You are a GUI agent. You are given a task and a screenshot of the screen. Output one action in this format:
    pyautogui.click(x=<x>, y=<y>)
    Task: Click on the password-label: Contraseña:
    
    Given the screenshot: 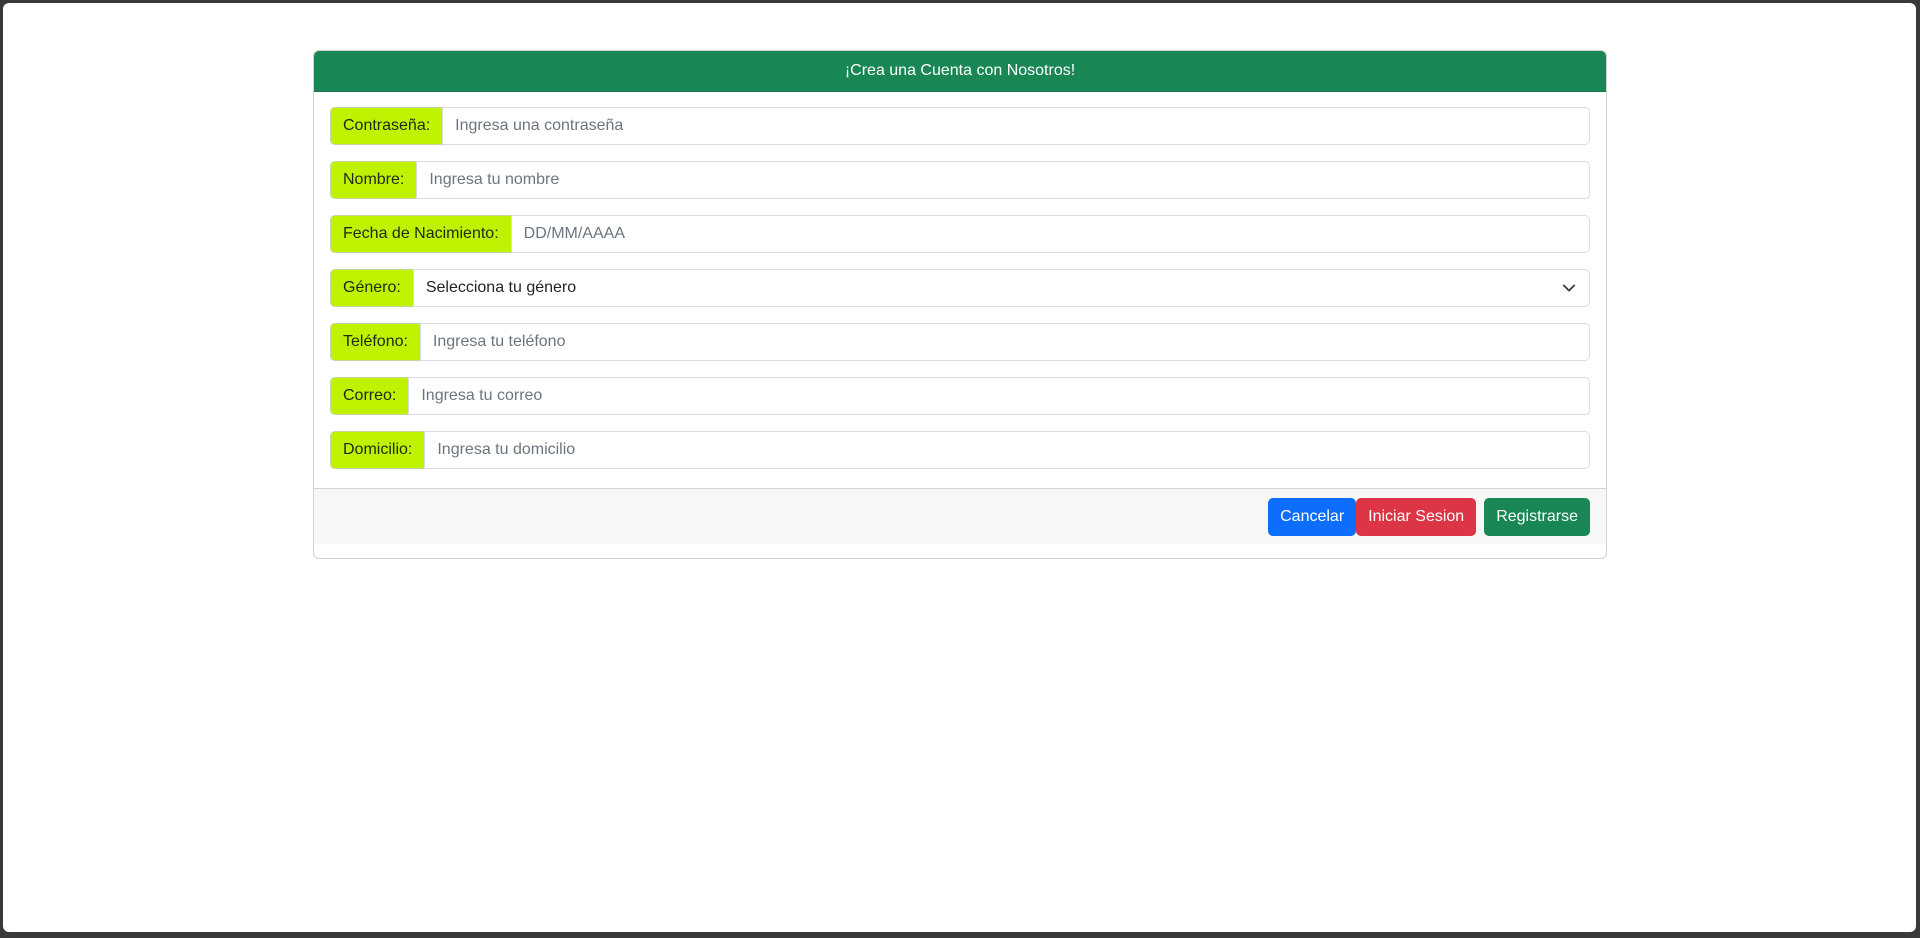 What is the action you would take?
    pyautogui.click(x=386, y=126)
    